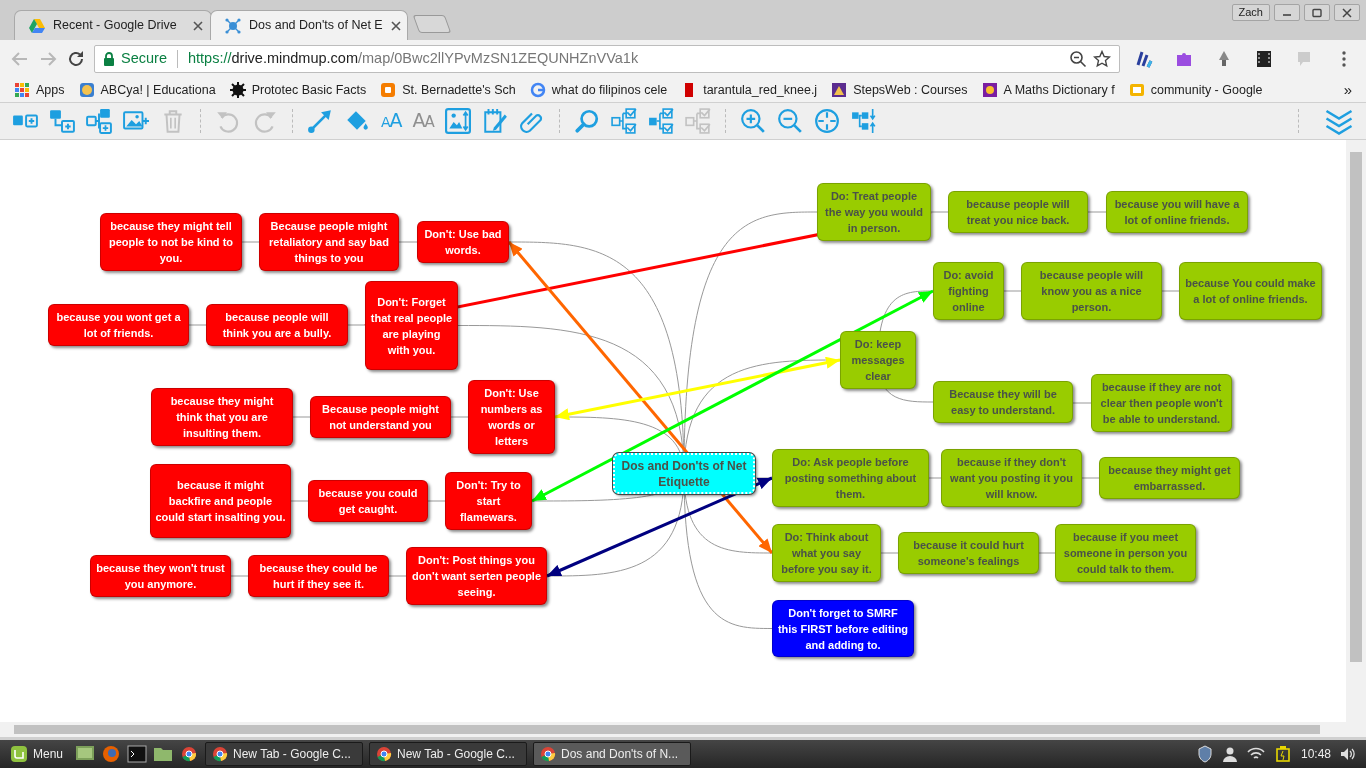 The width and height of the screenshot is (1366, 768). I want to click on map-node: because they might tell people to not be kind to you., so click(171, 242).